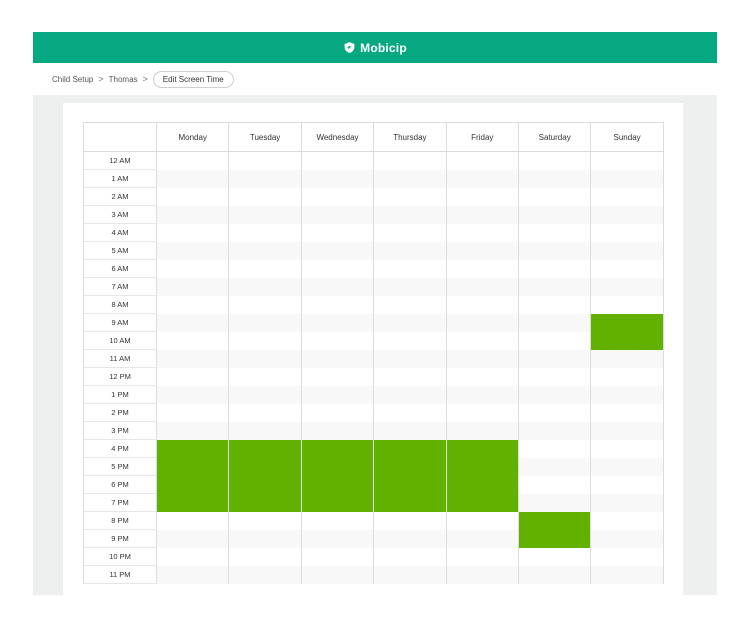  Describe the element at coordinates (265, 233) in the screenshot. I see `time-slot-tuesday-4-am` at that location.